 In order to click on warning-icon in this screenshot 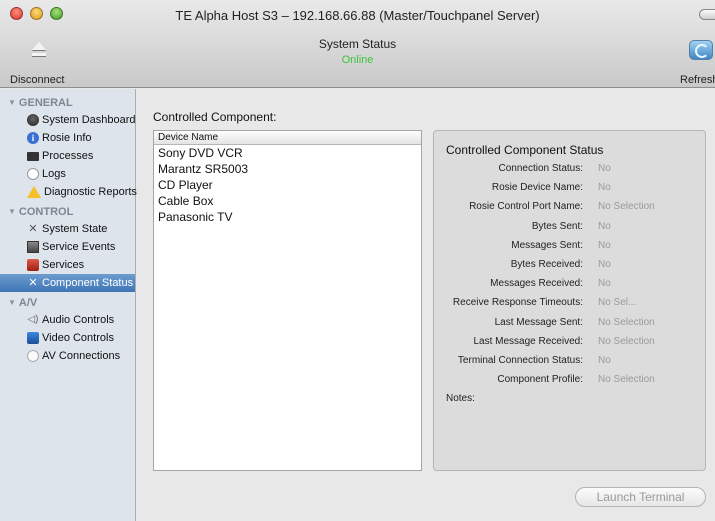, I will do `click(34, 192)`.